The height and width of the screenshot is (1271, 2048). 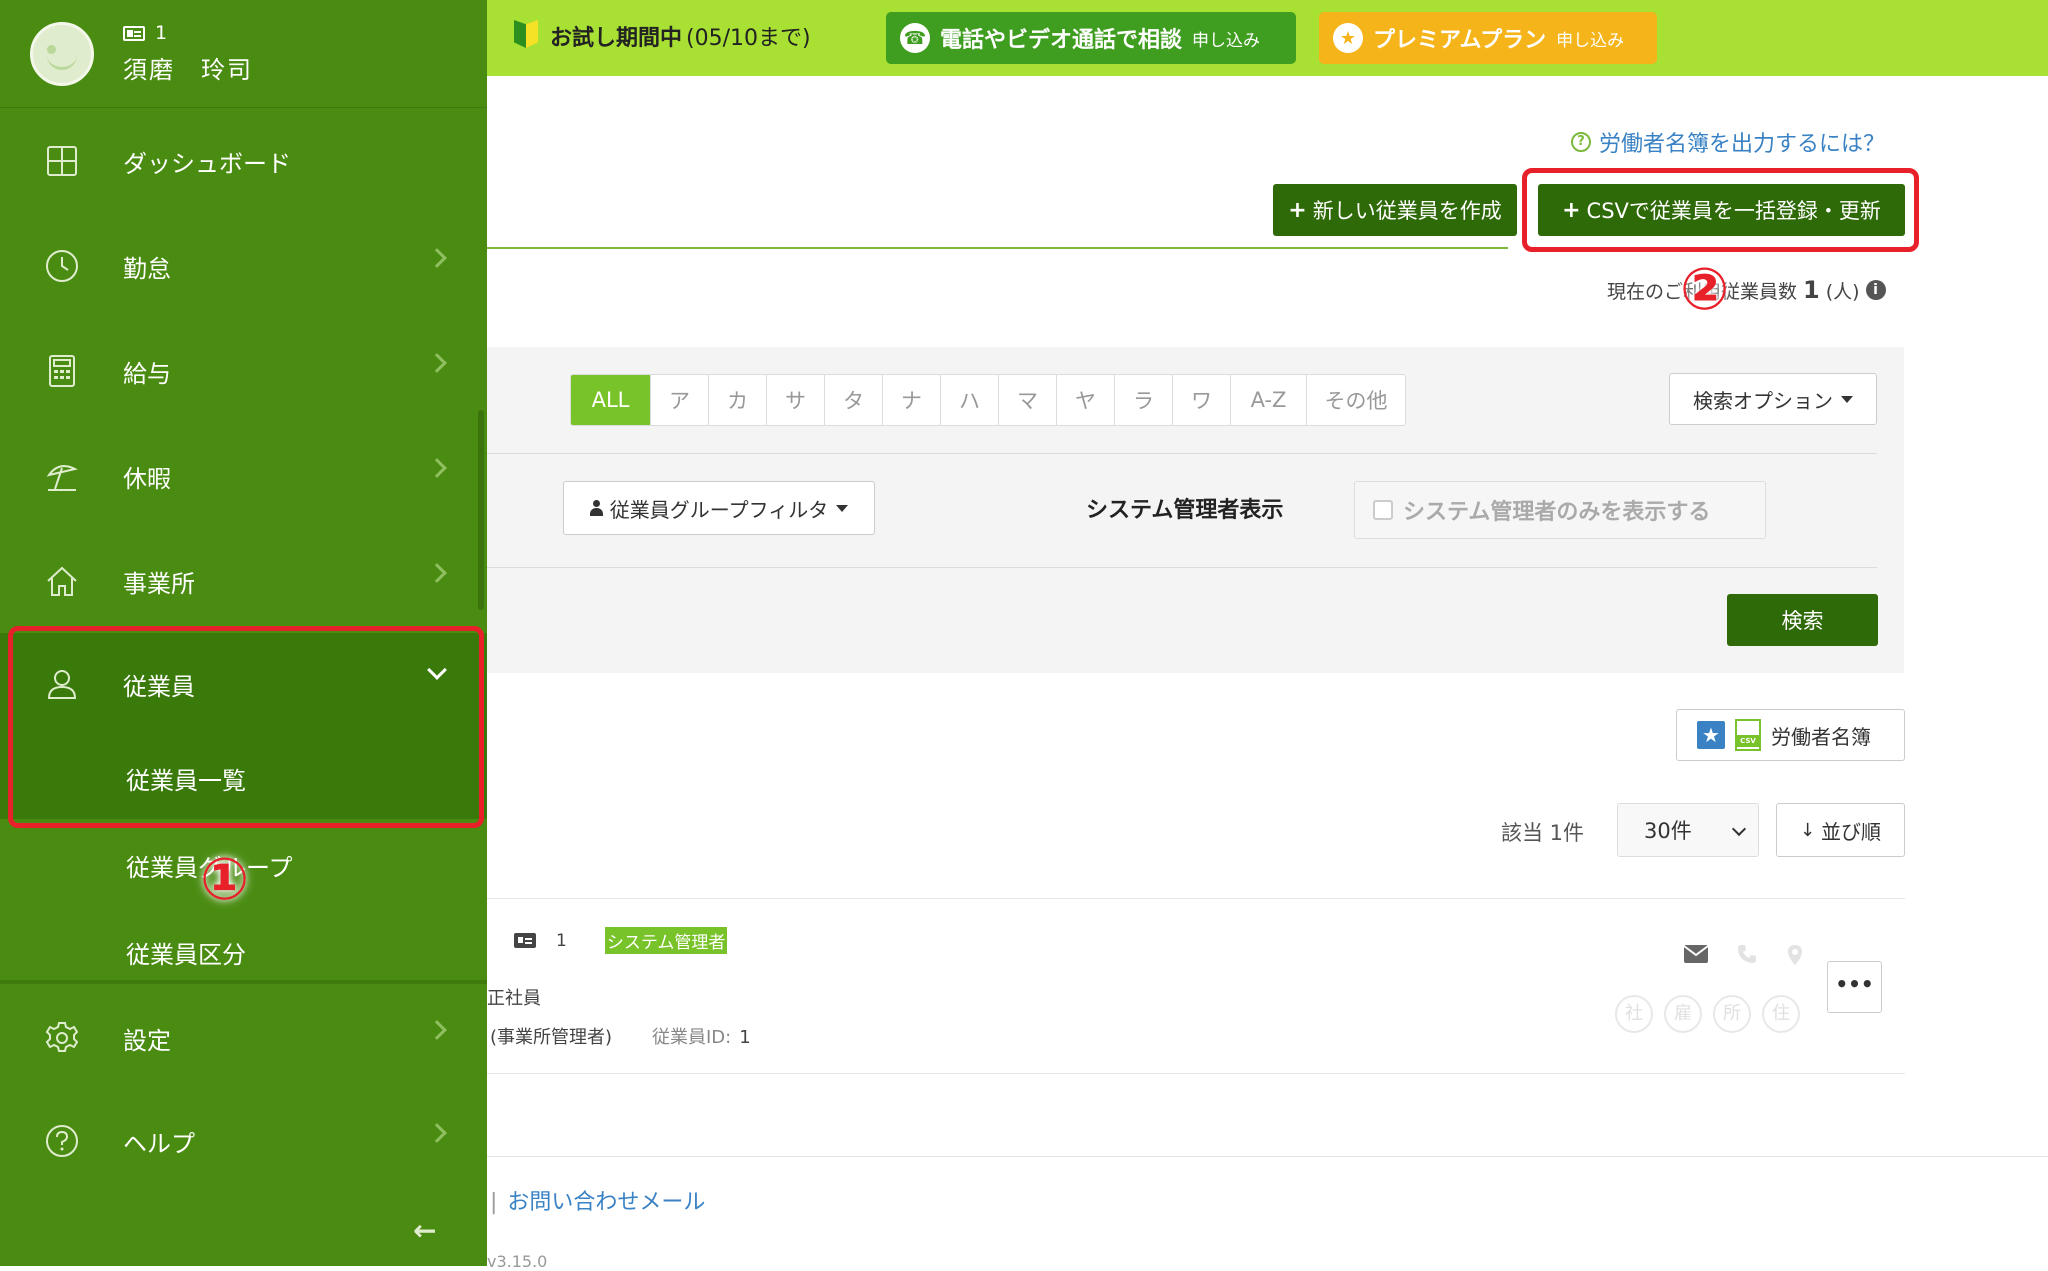 What do you see at coordinates (666, 940) in the screenshot?
I see `role-badge: システム管理者` at bounding box center [666, 940].